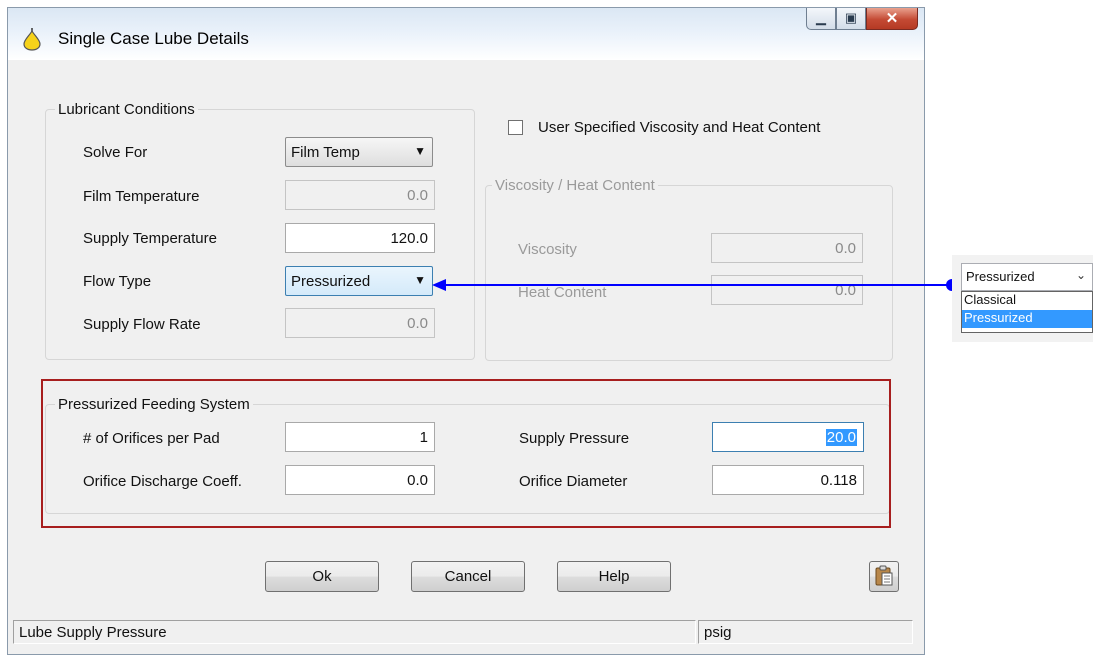 This screenshot has height=658, width=1093. What do you see at coordinates (360, 195) in the screenshot?
I see `film-temperature-field: 0.0` at bounding box center [360, 195].